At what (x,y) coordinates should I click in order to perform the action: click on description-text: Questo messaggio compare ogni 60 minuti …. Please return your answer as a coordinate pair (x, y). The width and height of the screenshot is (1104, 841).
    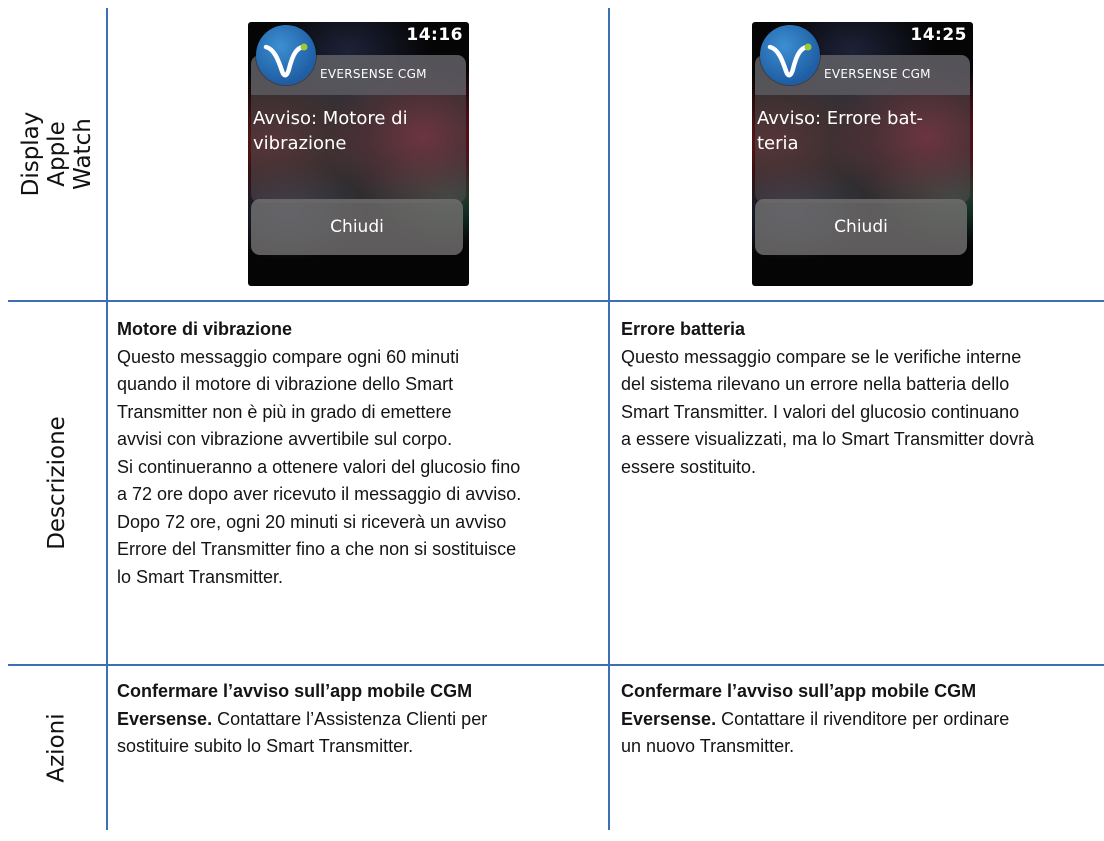
    Looking at the image, I should click on (319, 466).